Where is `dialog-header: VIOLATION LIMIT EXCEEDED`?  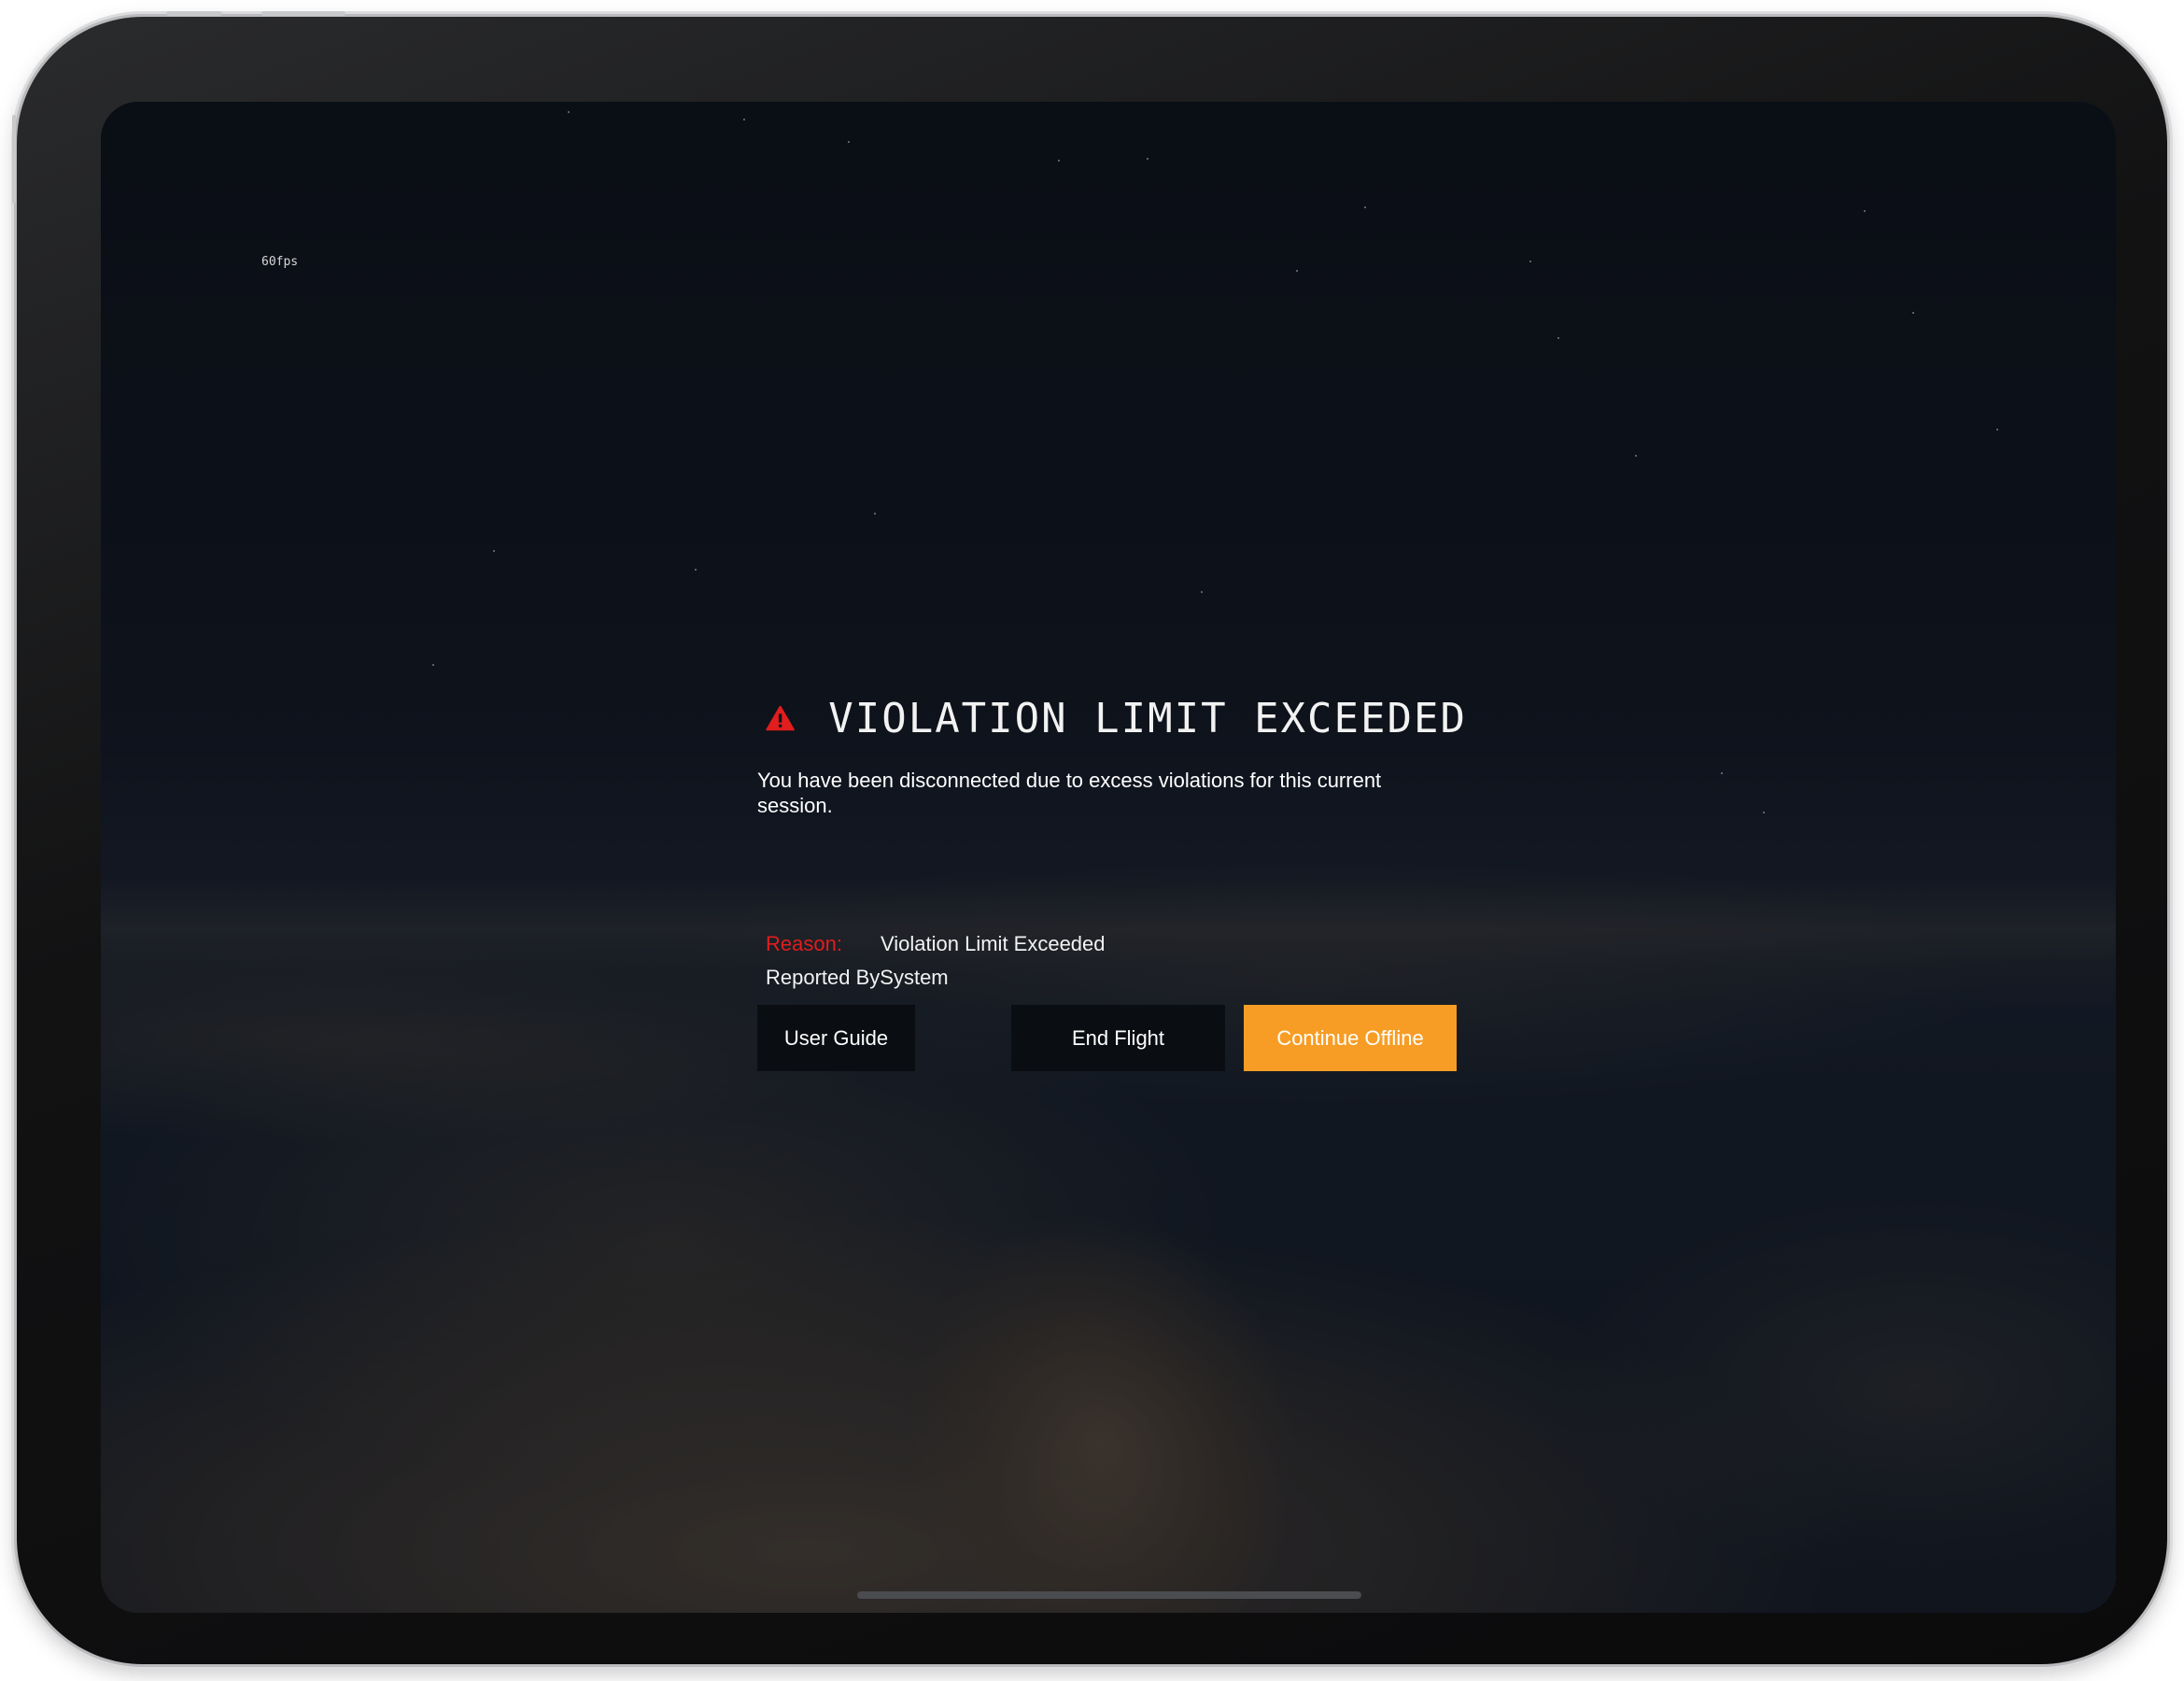 dialog-header: VIOLATION LIMIT EXCEEDED is located at coordinates (1112, 718).